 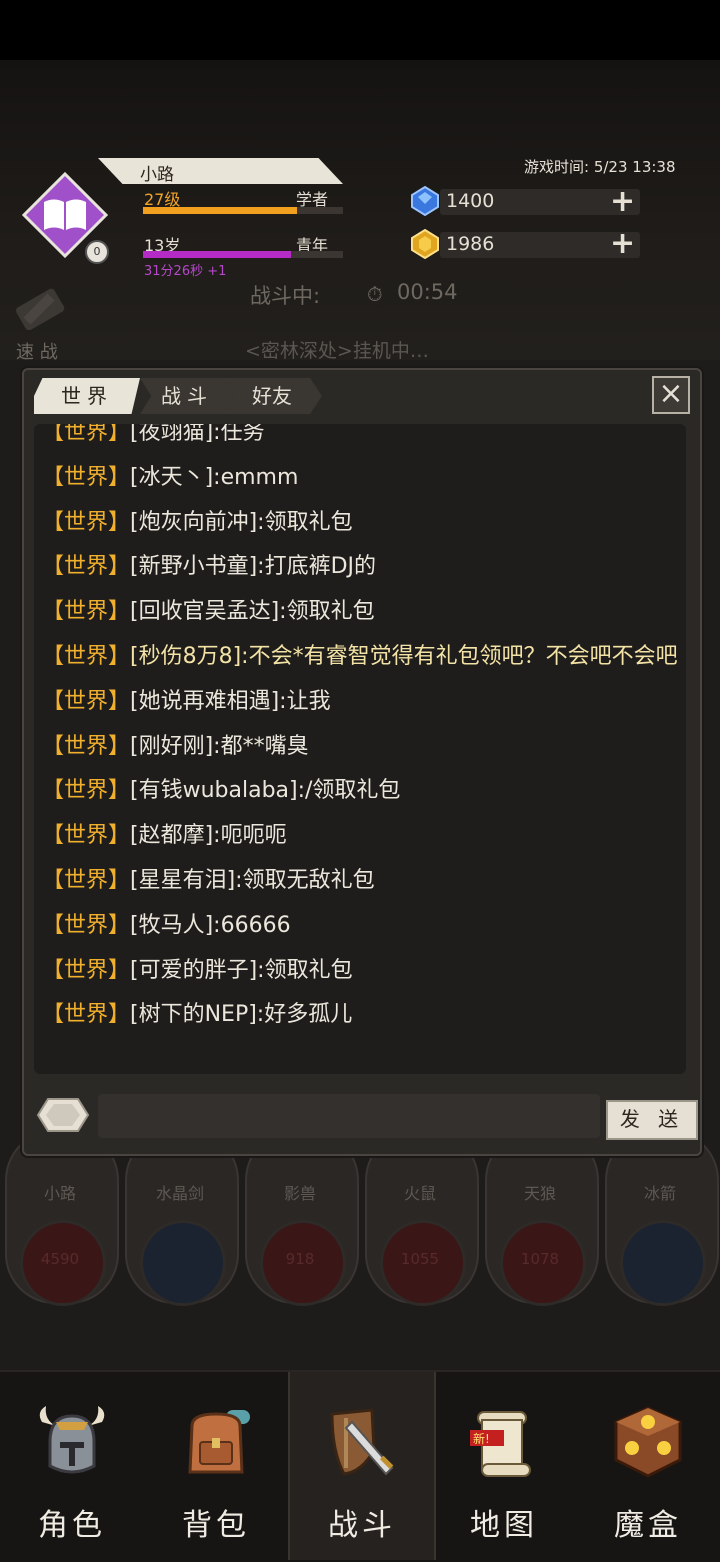 What do you see at coordinates (539, 1193) in the screenshot?
I see `hero-name: 天狼` at bounding box center [539, 1193].